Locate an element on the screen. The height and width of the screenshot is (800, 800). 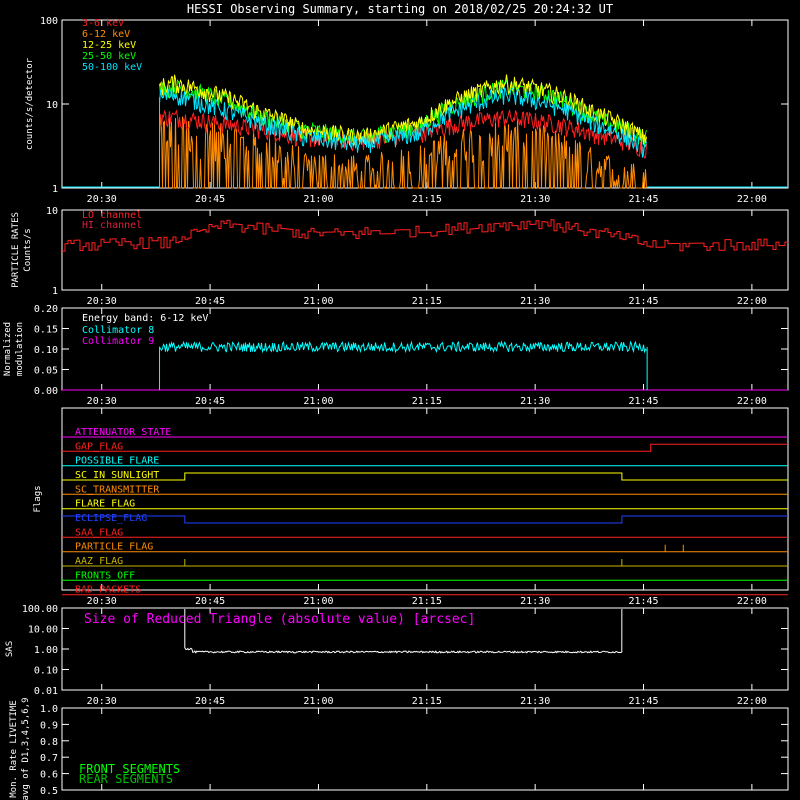
counts-ylabel: counts/s/detector is located at coordinates (30, 103).